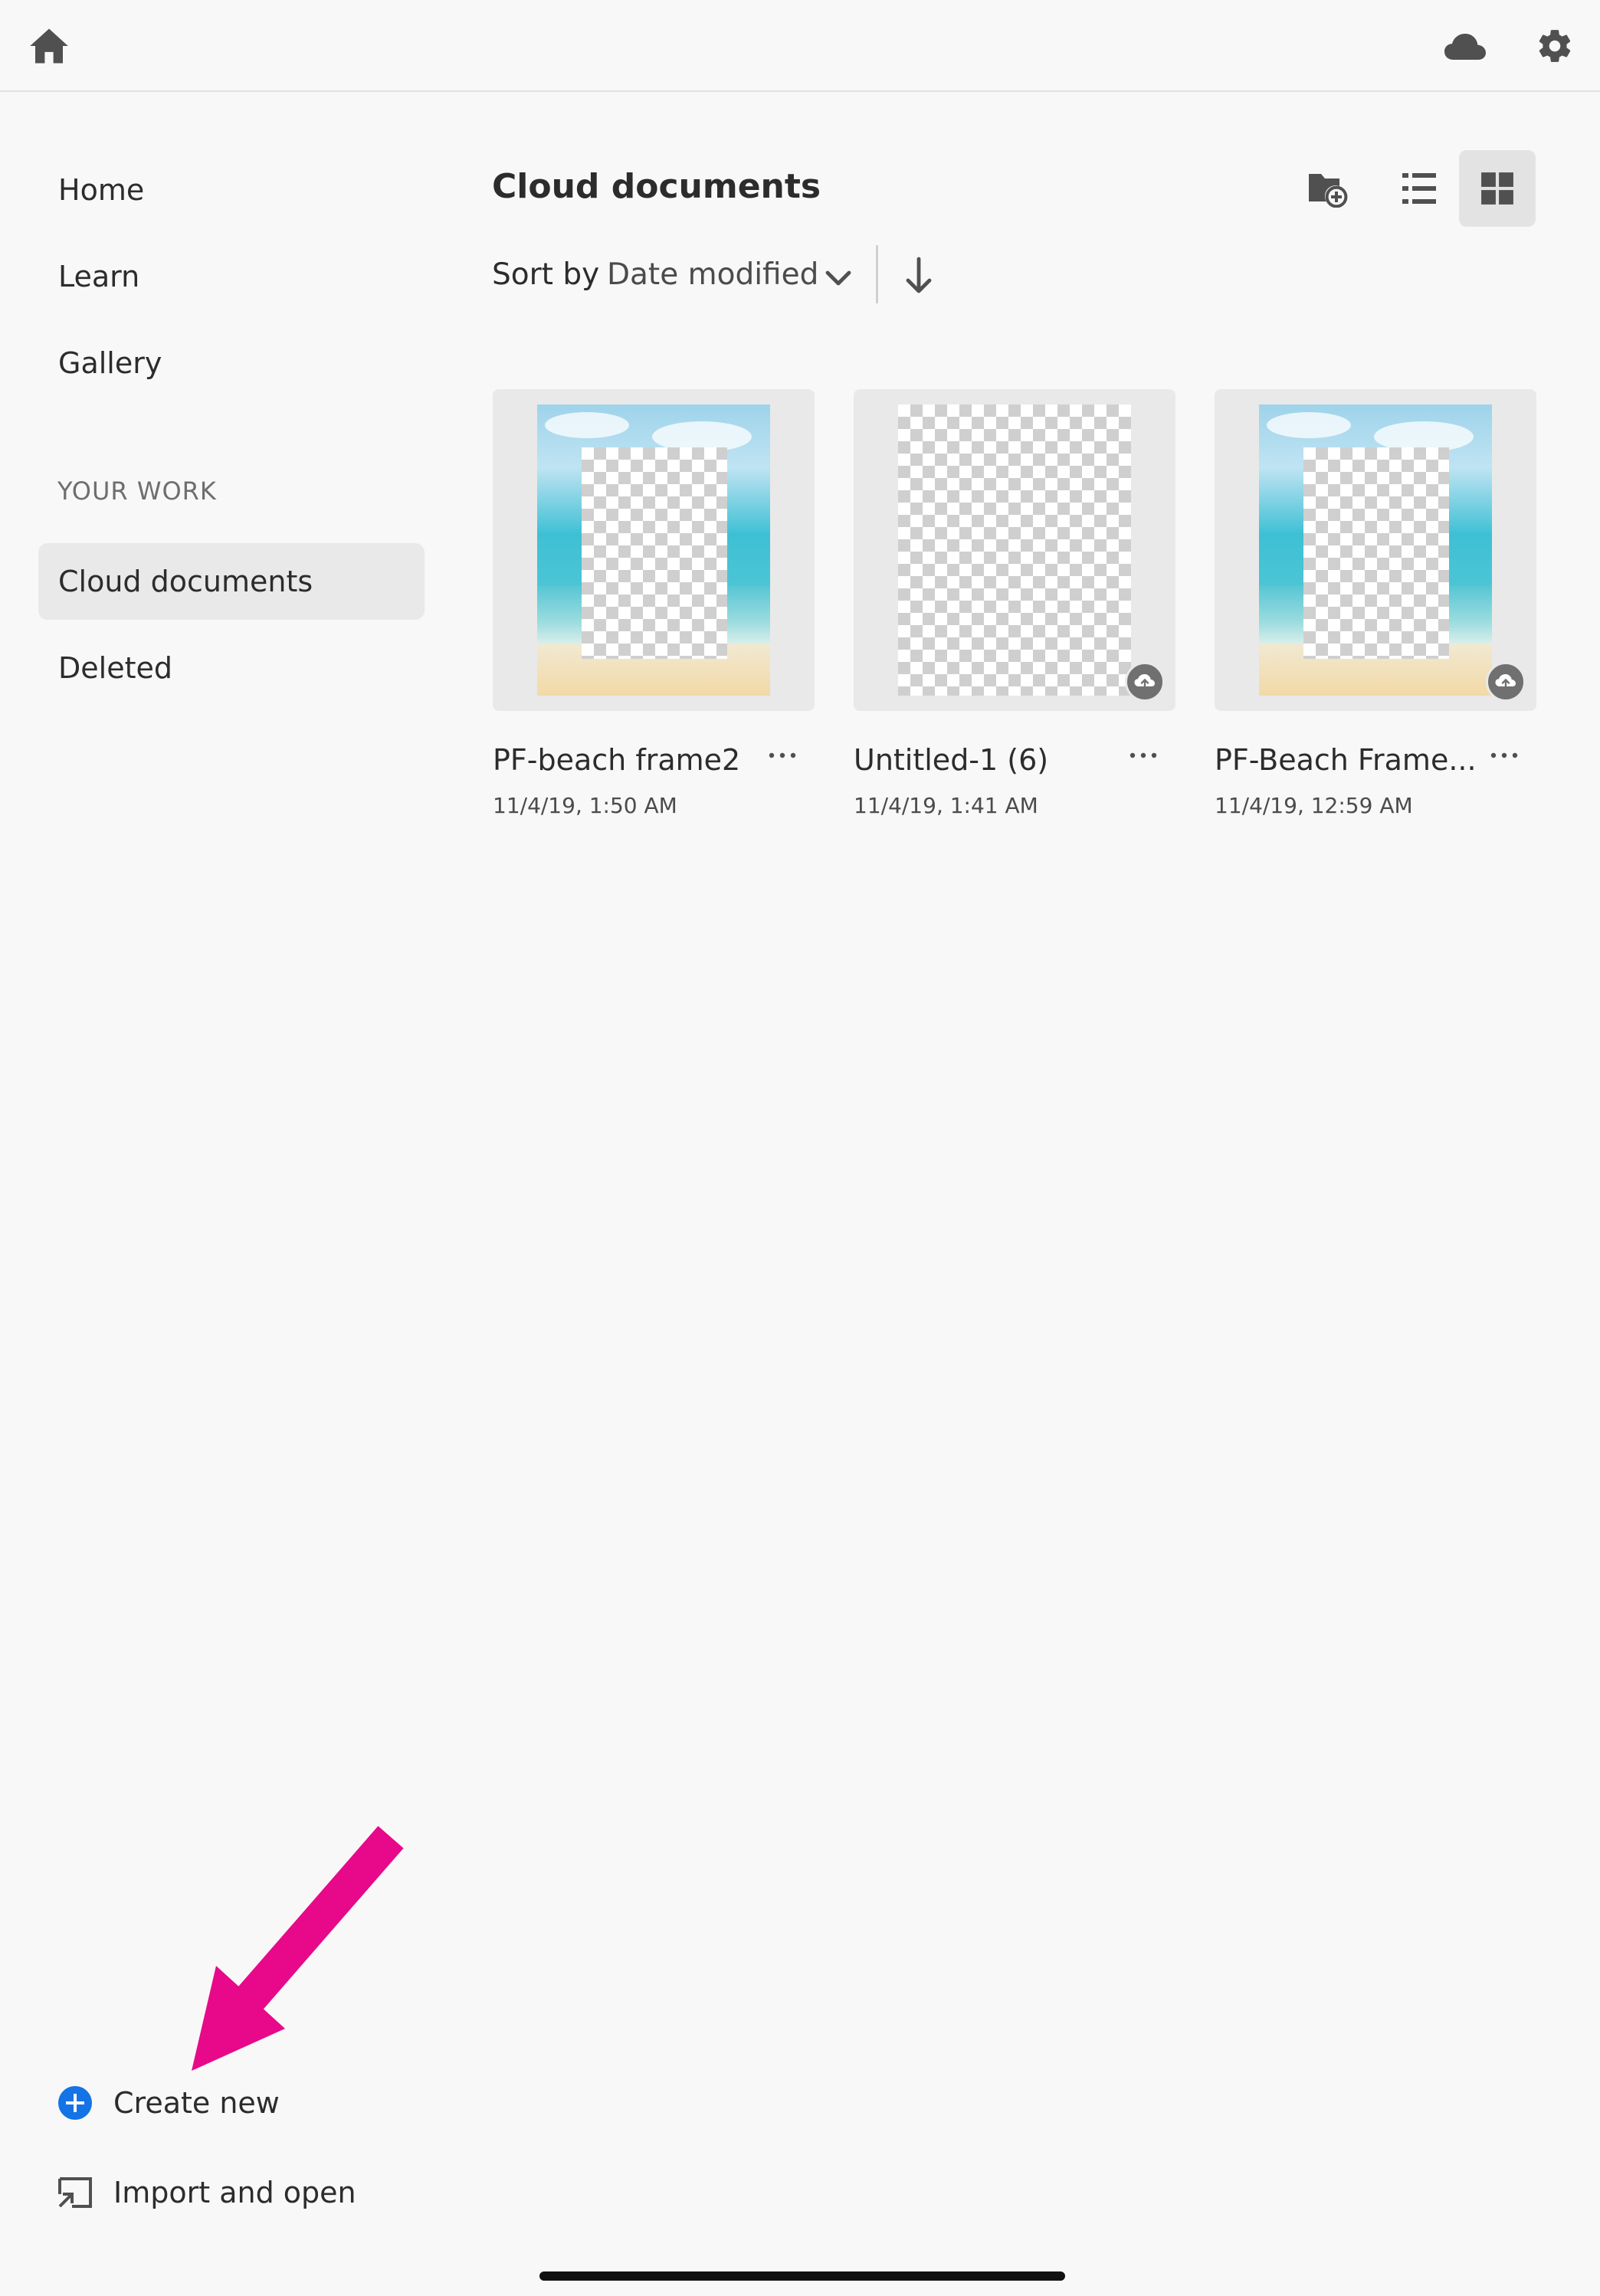  Describe the element at coordinates (802, 2276) in the screenshot. I see `home-indicator` at that location.